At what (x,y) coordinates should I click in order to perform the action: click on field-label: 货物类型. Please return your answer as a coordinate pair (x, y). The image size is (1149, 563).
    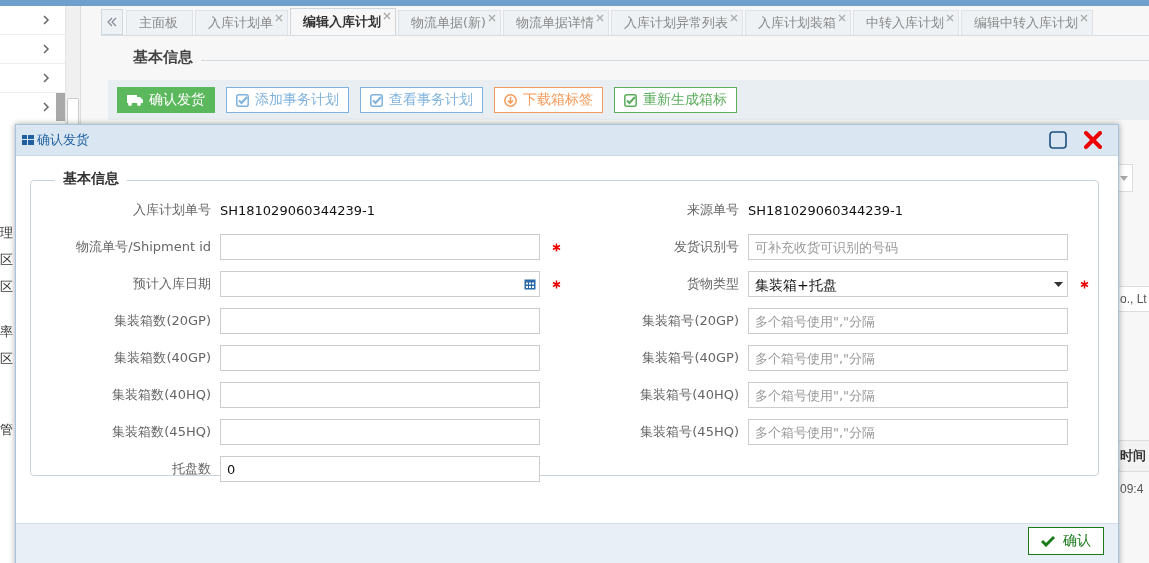
    Looking at the image, I should click on (712, 284).